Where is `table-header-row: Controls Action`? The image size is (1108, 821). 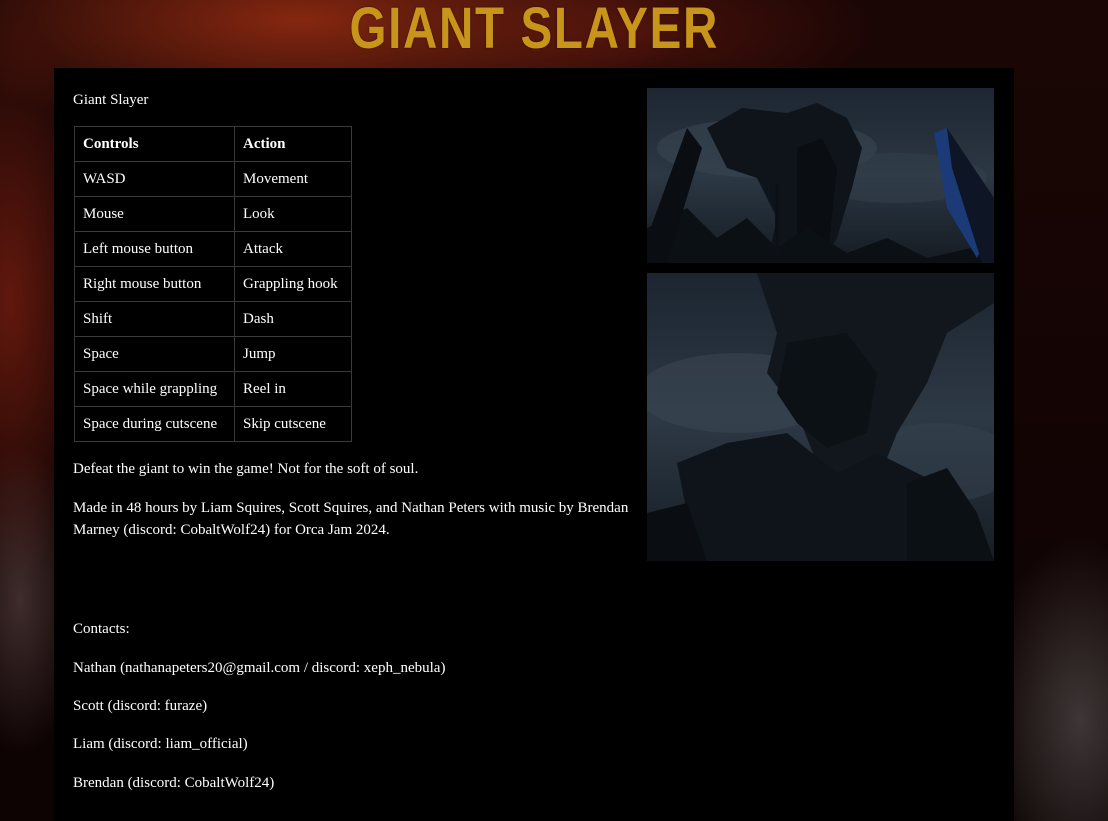 table-header-row: Controls Action is located at coordinates (213, 144).